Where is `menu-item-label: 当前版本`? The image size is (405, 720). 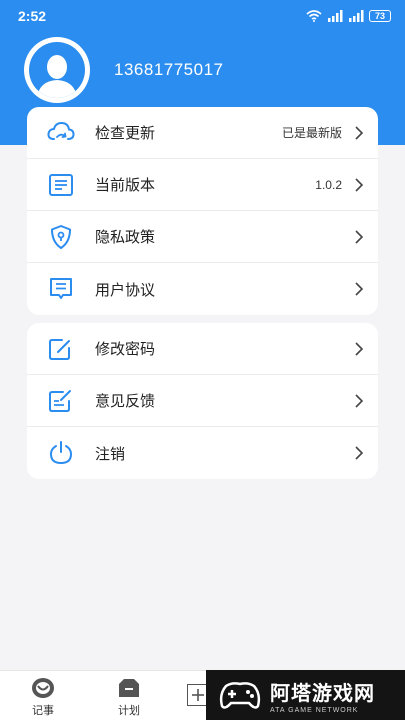
menu-item-label: 当前版本 is located at coordinates (125, 185).